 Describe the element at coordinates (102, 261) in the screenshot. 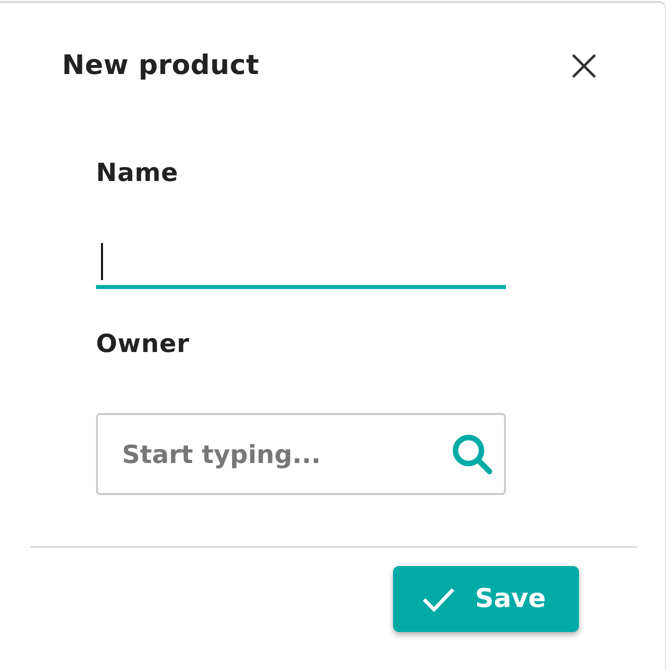

I see `text-cursor` at that location.